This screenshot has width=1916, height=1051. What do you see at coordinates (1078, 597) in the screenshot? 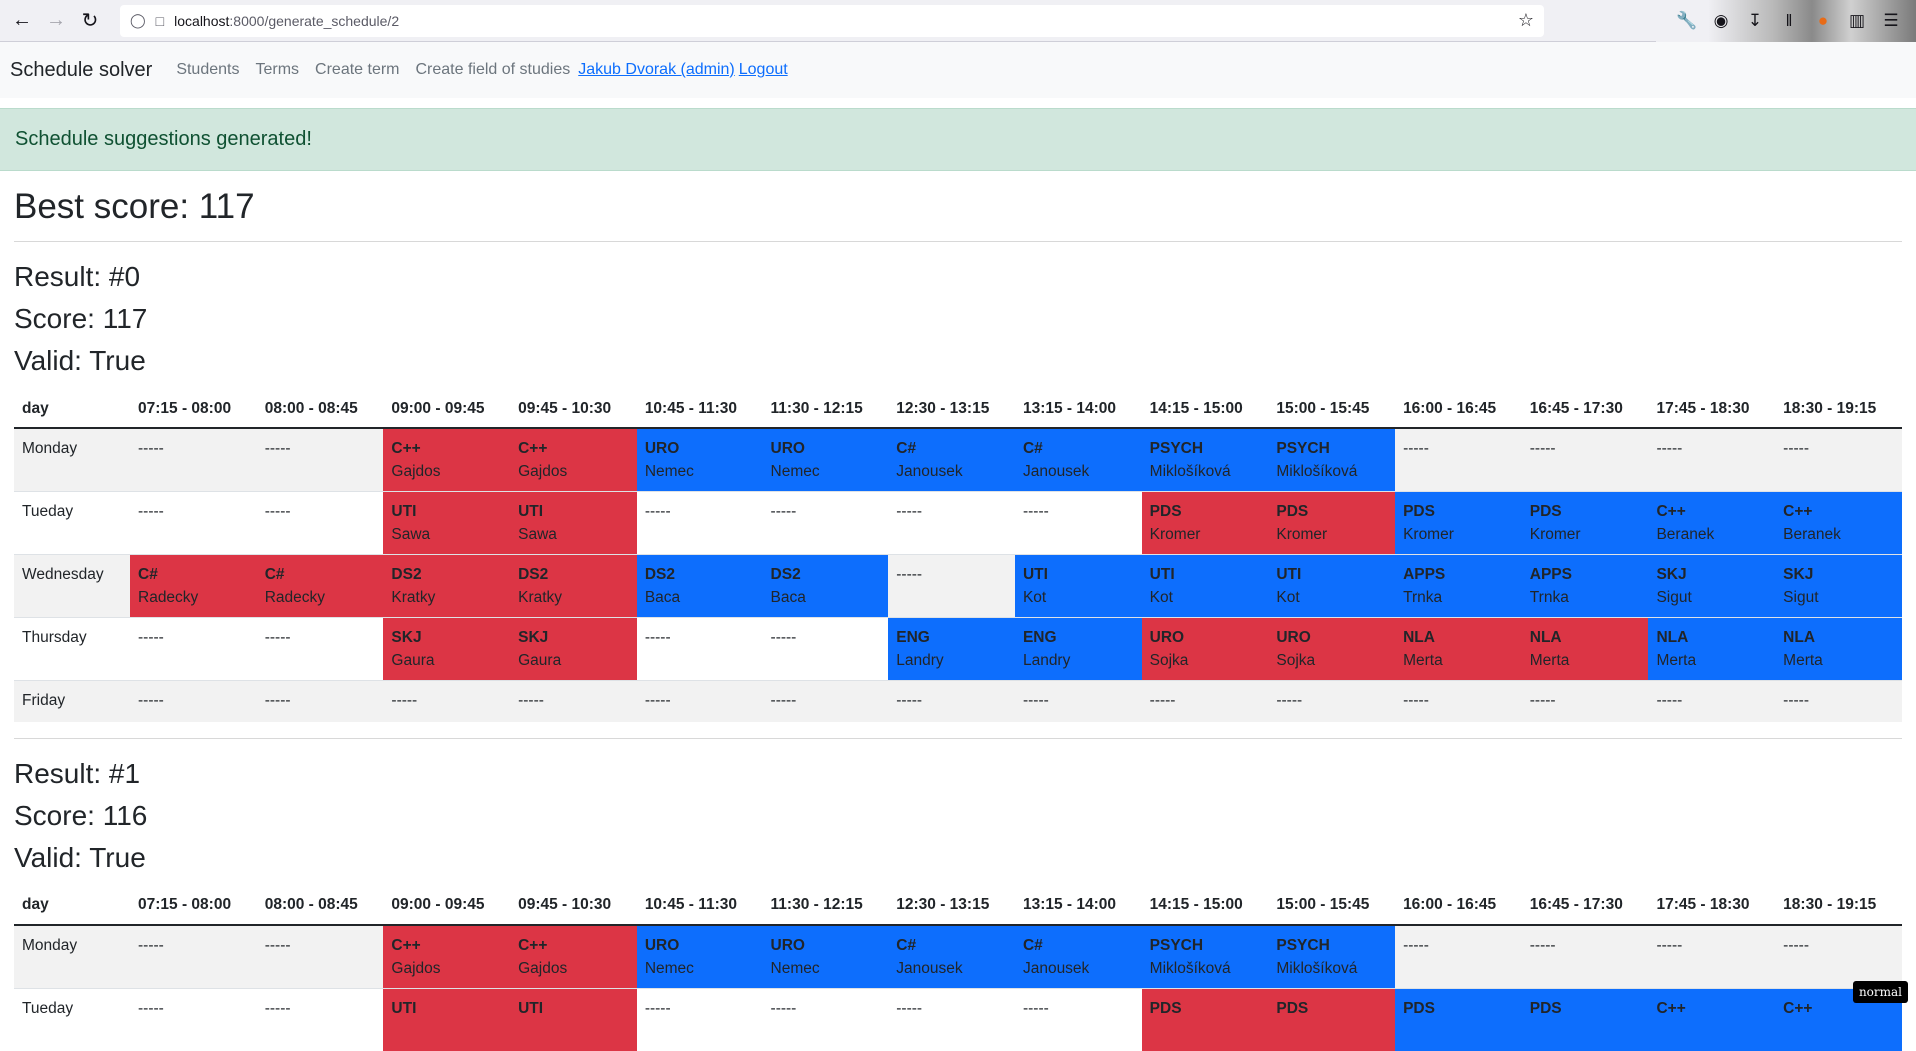
I see `teacher-name: Kot` at bounding box center [1078, 597].